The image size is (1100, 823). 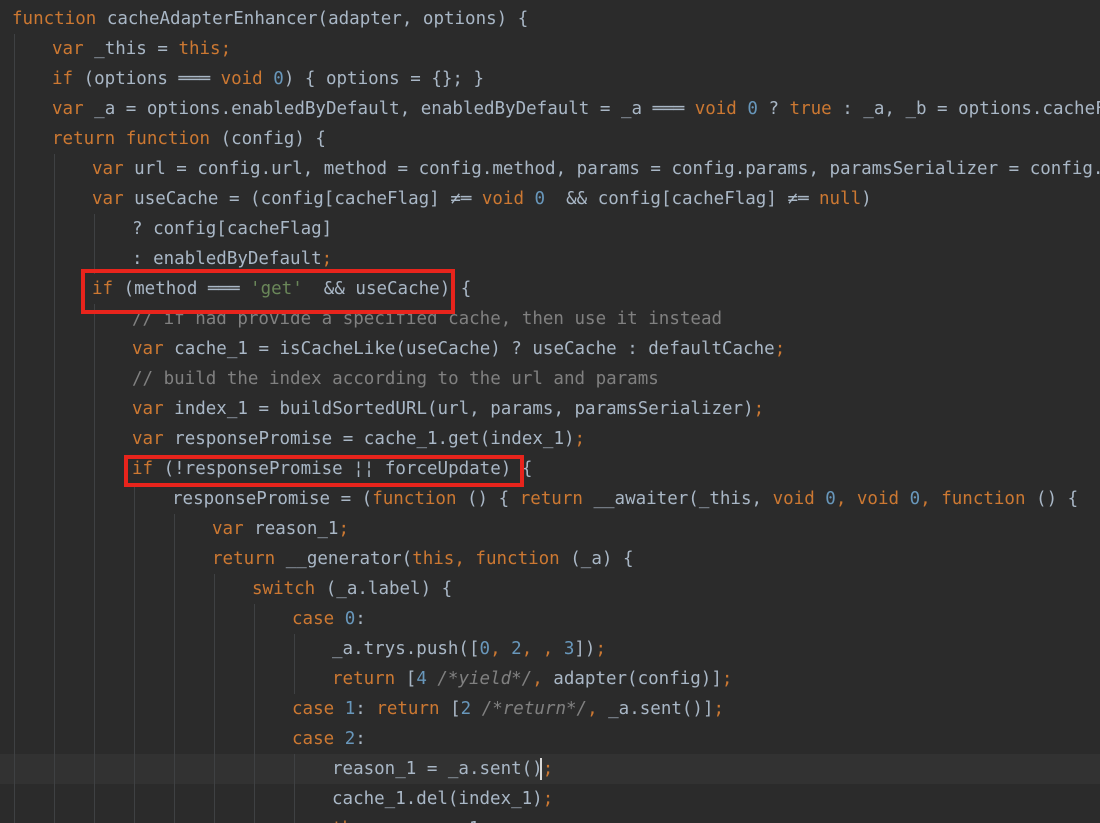 I want to click on code-text: case 2:, so click(x=329, y=739).